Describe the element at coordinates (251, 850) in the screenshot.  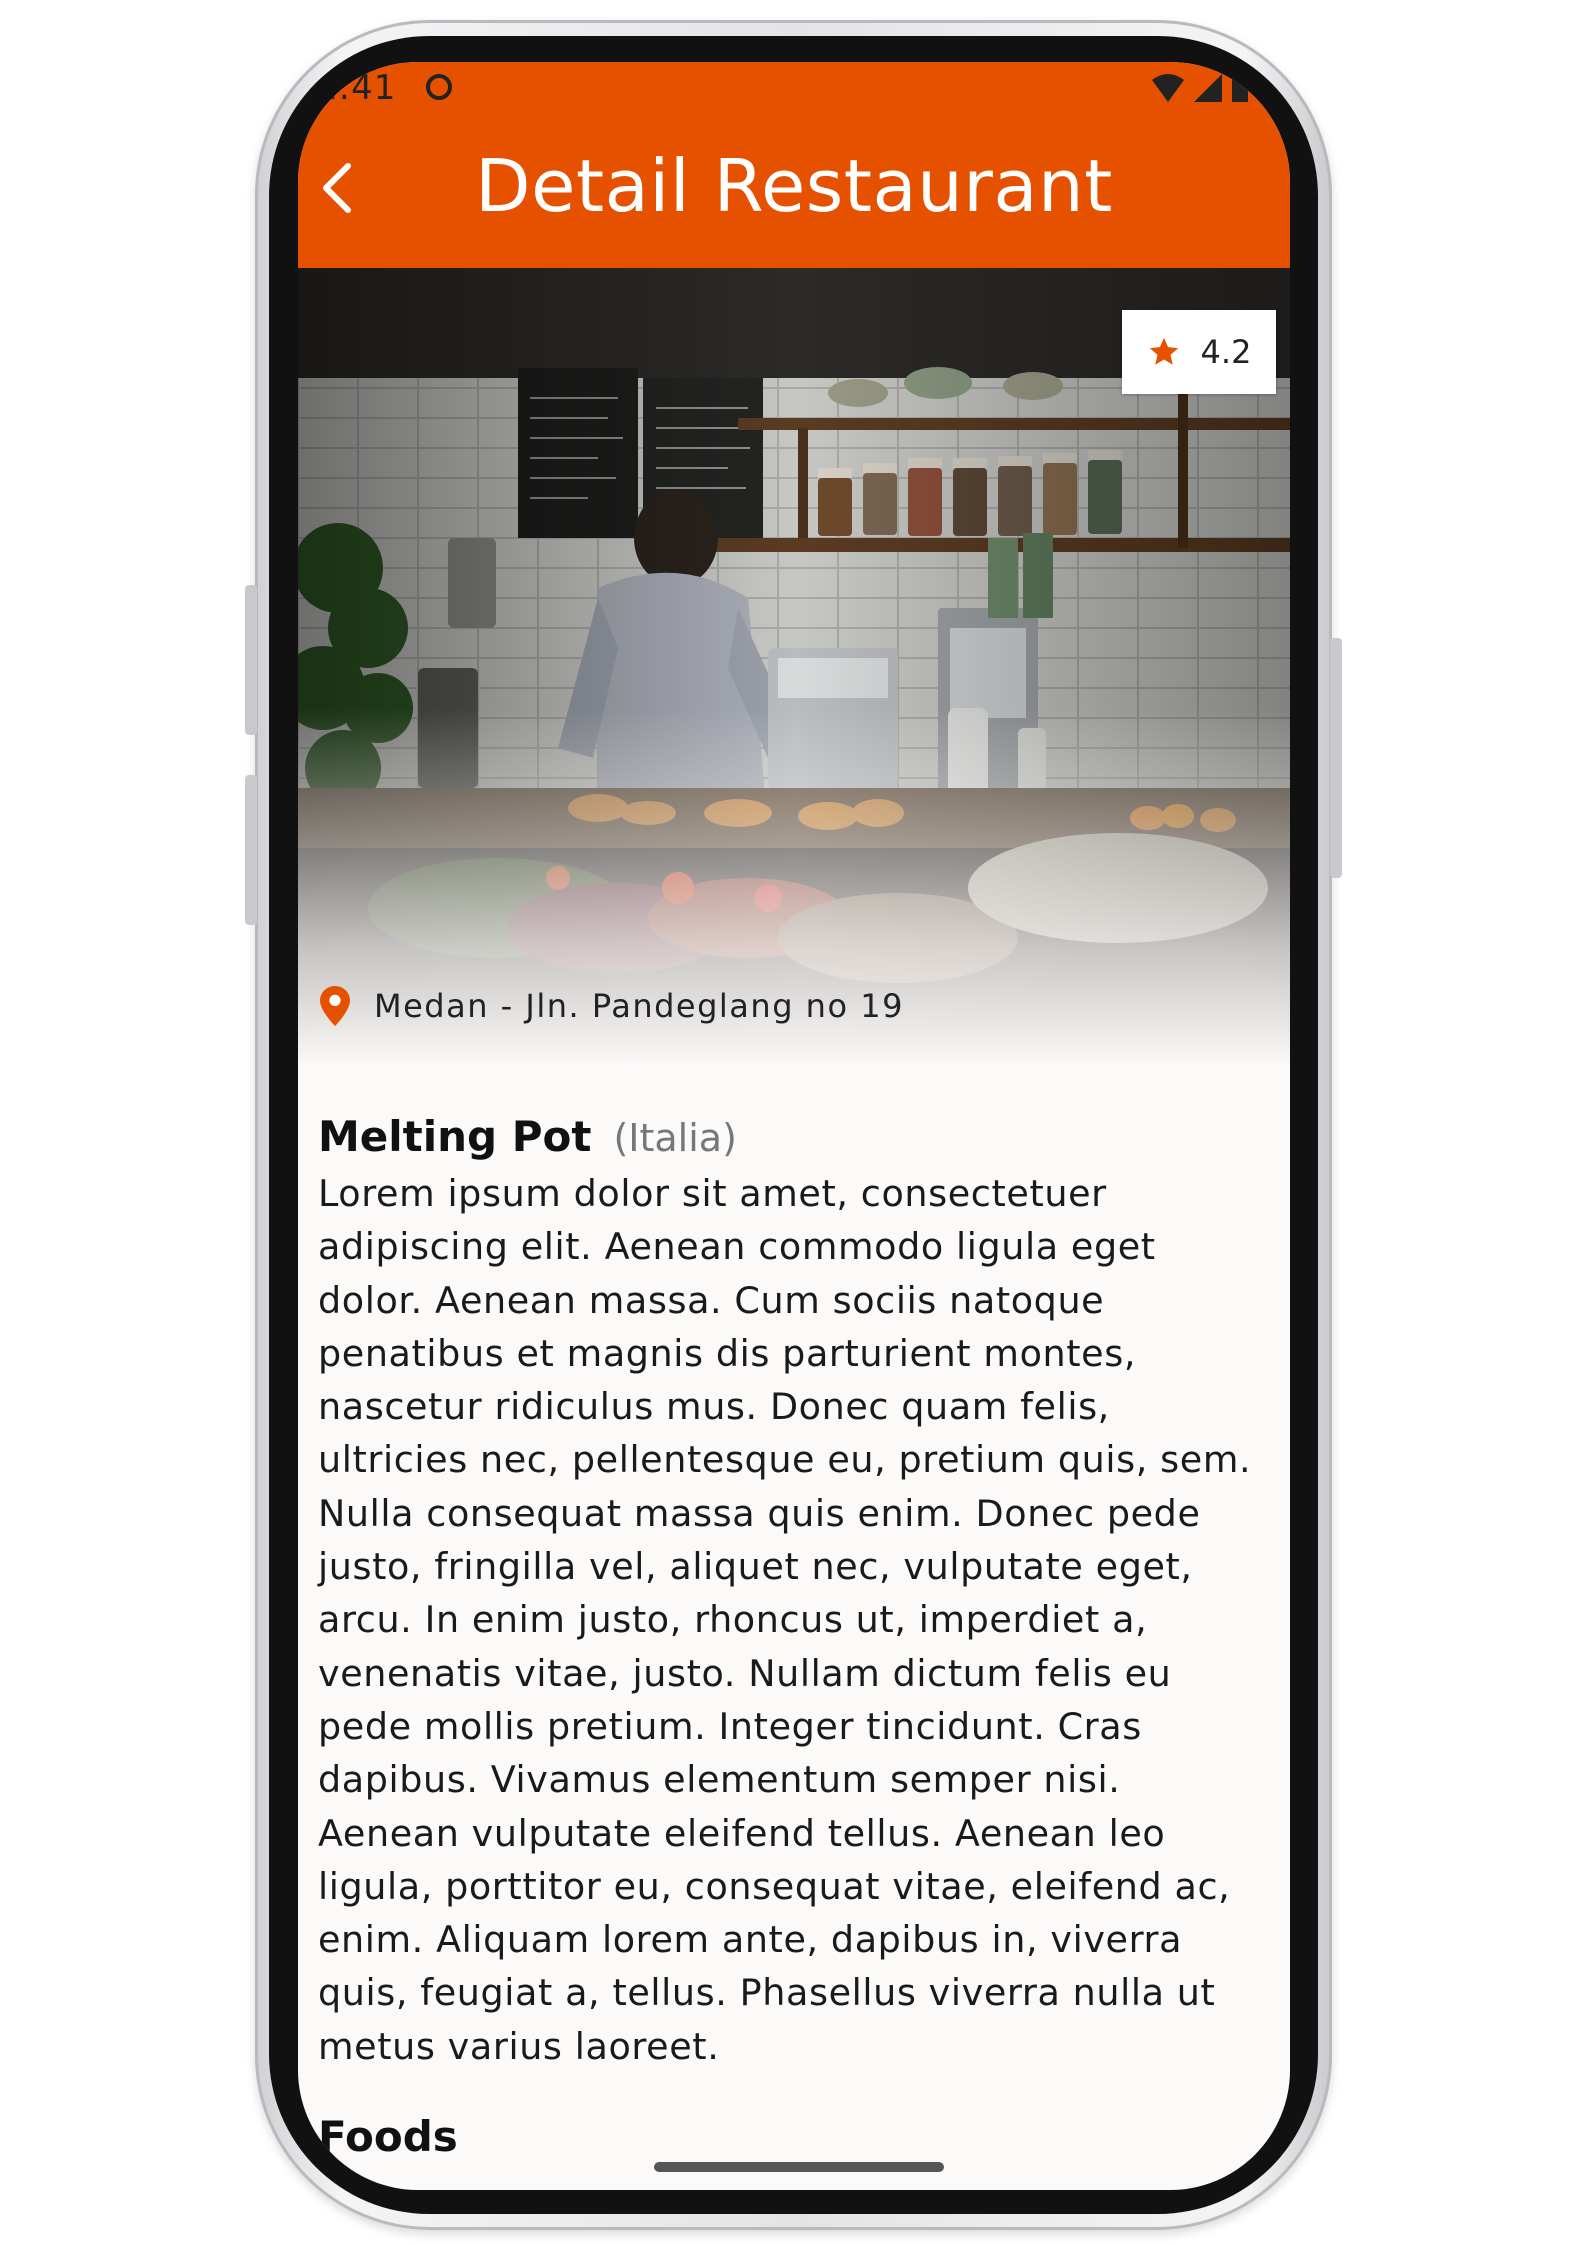
I see `volume-down-button` at that location.